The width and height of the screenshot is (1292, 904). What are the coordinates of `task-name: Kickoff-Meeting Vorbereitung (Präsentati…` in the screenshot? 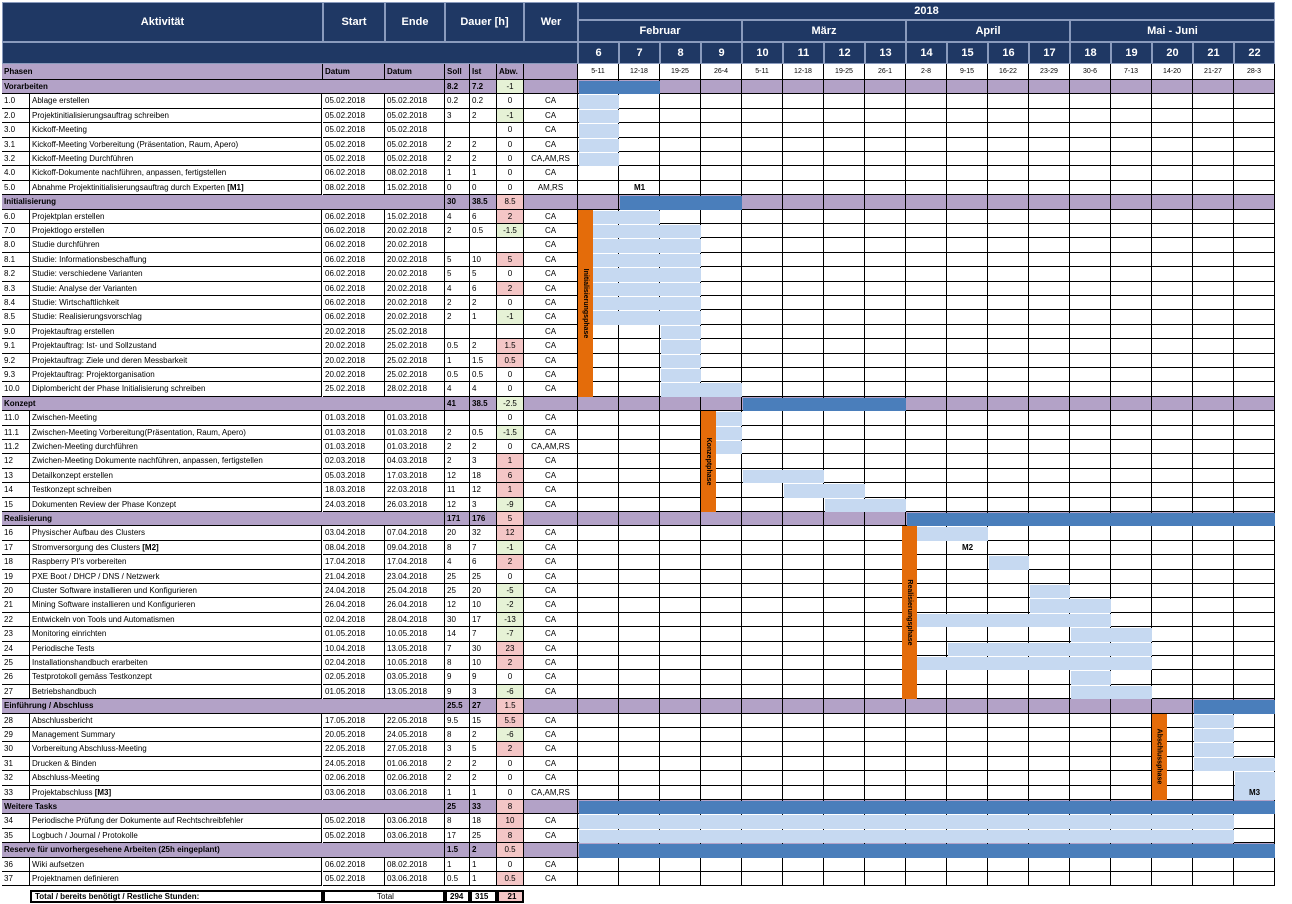 It's located at (176, 144).